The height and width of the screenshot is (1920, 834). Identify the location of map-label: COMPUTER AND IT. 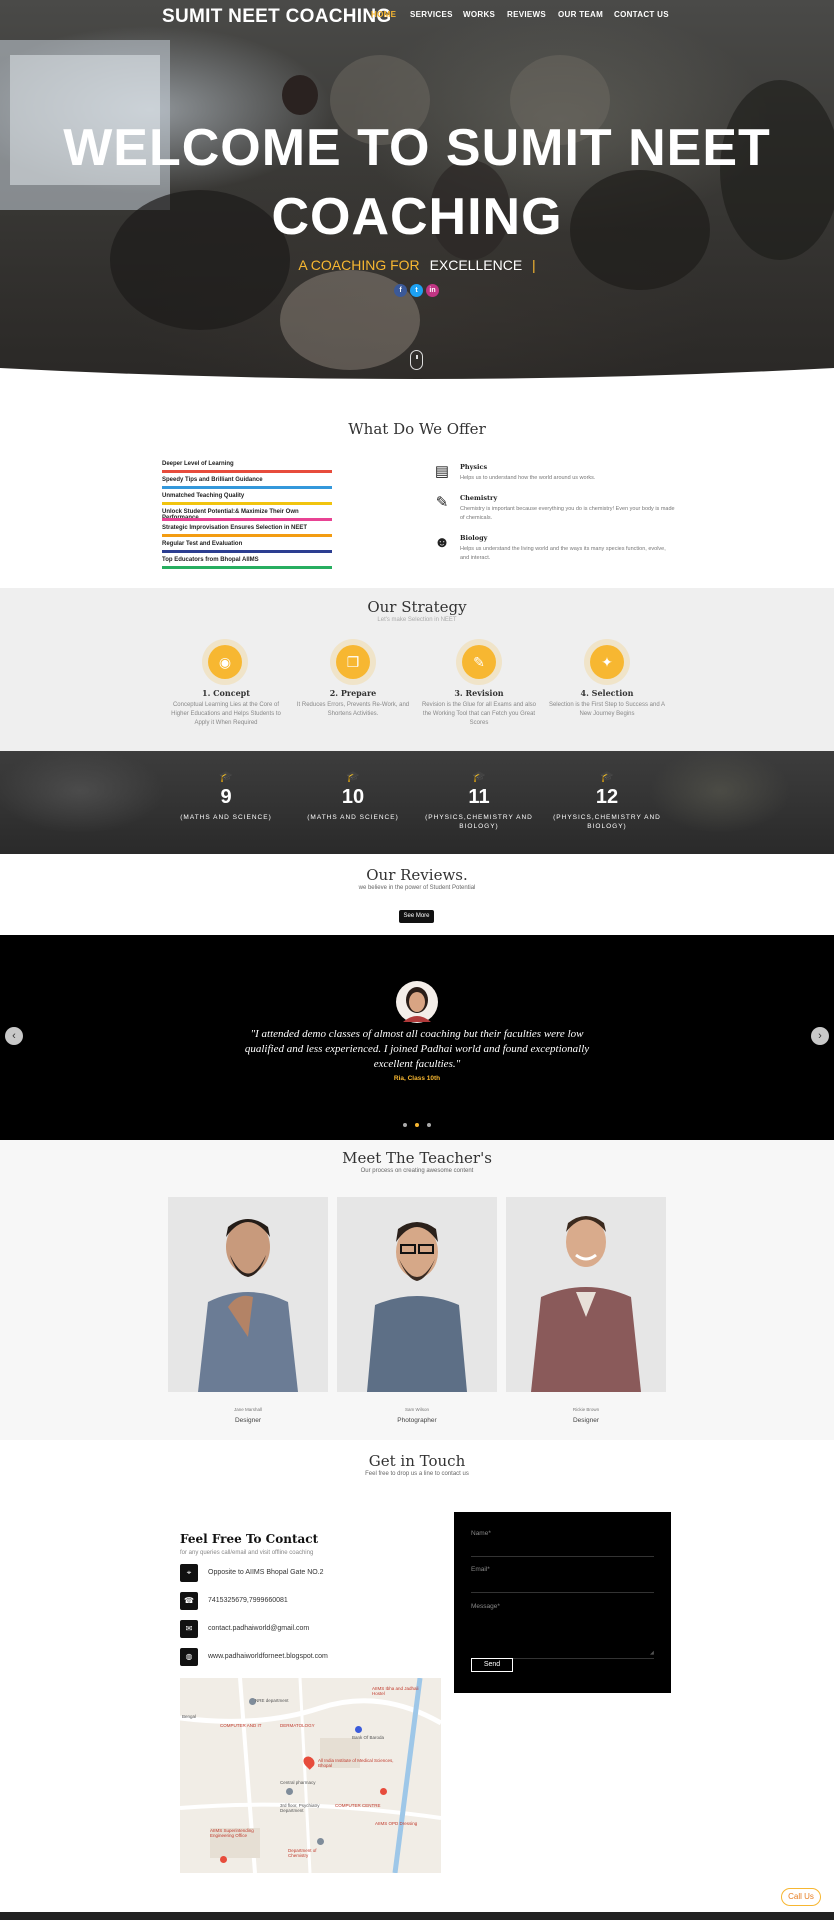
(241, 1725).